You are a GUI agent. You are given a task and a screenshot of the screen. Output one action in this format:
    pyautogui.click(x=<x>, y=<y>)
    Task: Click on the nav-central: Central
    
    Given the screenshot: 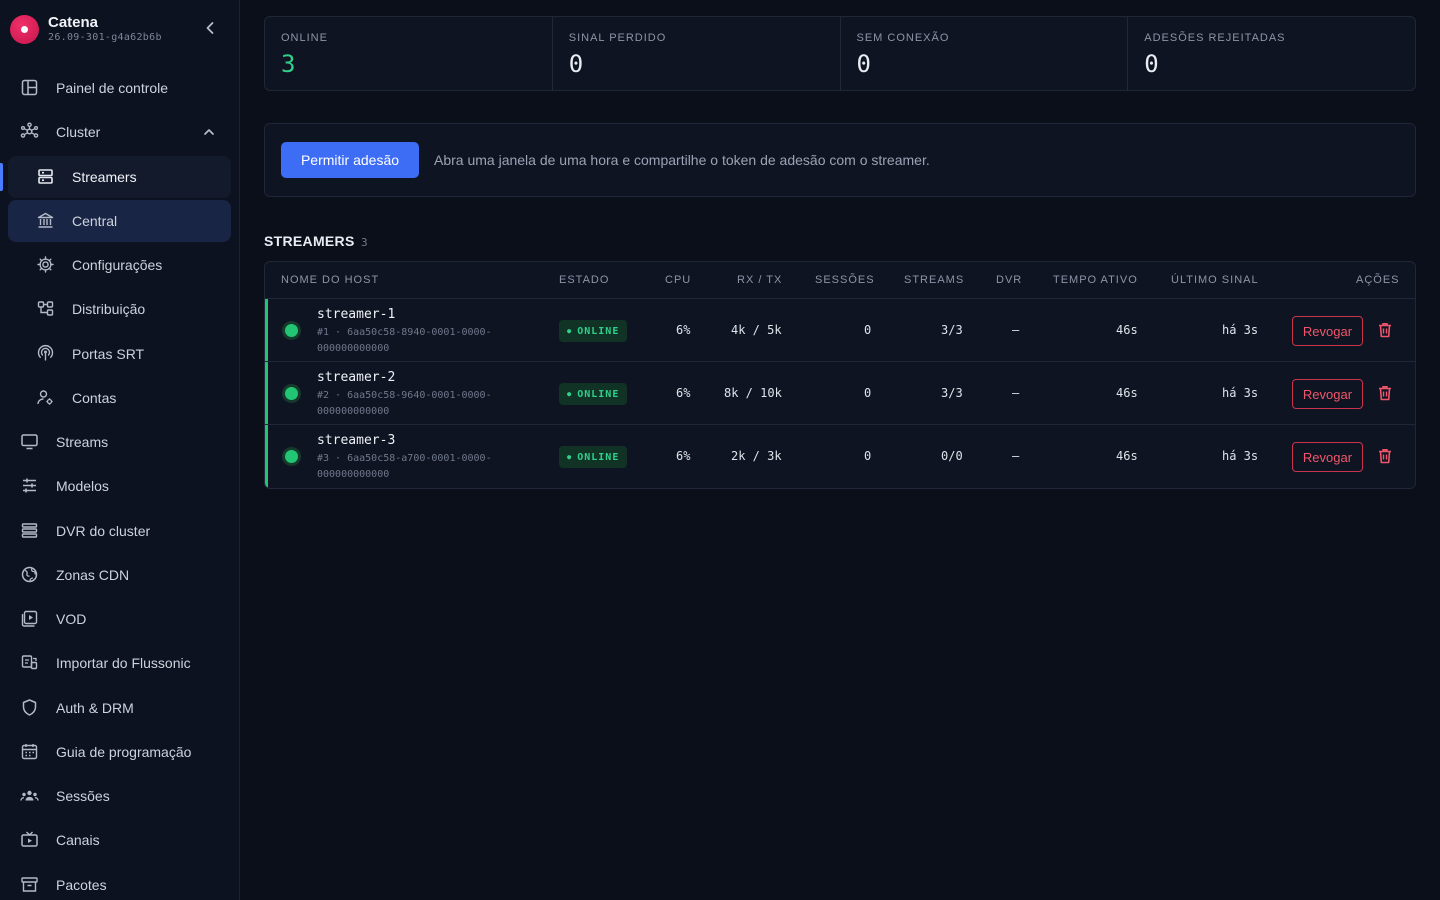 What is the action you would take?
    pyautogui.click(x=119, y=221)
    